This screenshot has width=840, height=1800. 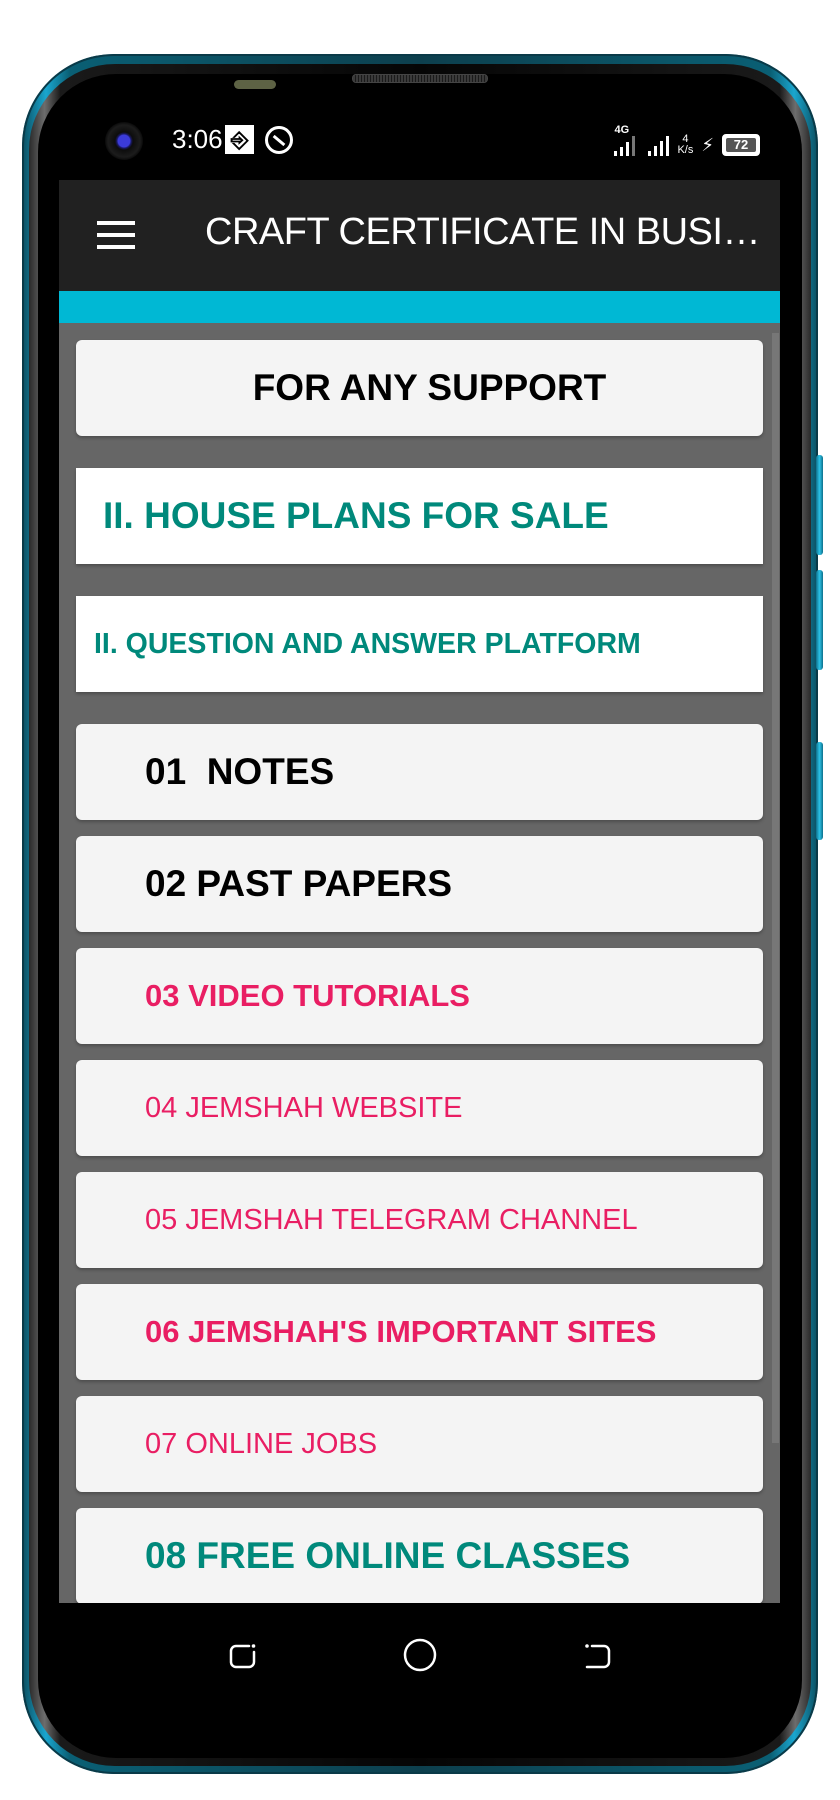 I want to click on earpiece-speaker, so click(x=420, y=78).